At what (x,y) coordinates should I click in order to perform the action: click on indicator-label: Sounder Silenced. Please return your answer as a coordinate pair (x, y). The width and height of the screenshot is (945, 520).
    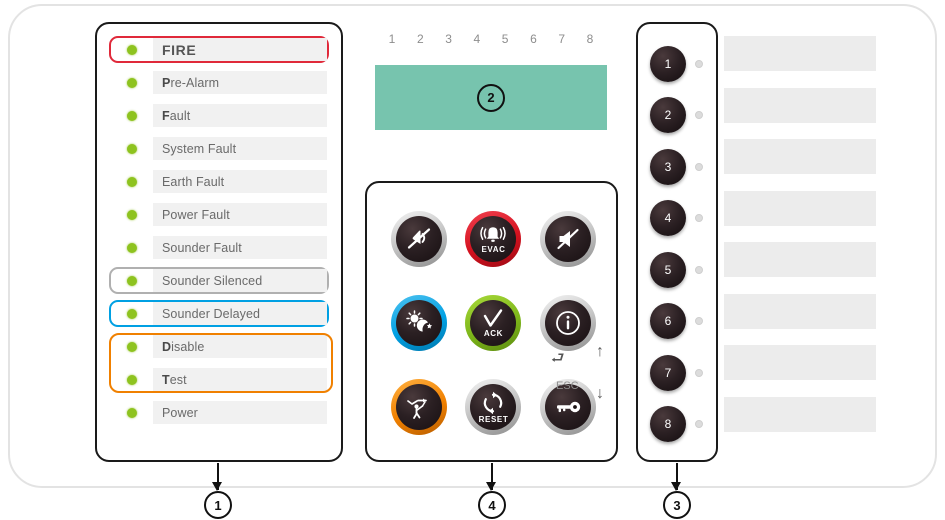
    Looking at the image, I should click on (212, 280).